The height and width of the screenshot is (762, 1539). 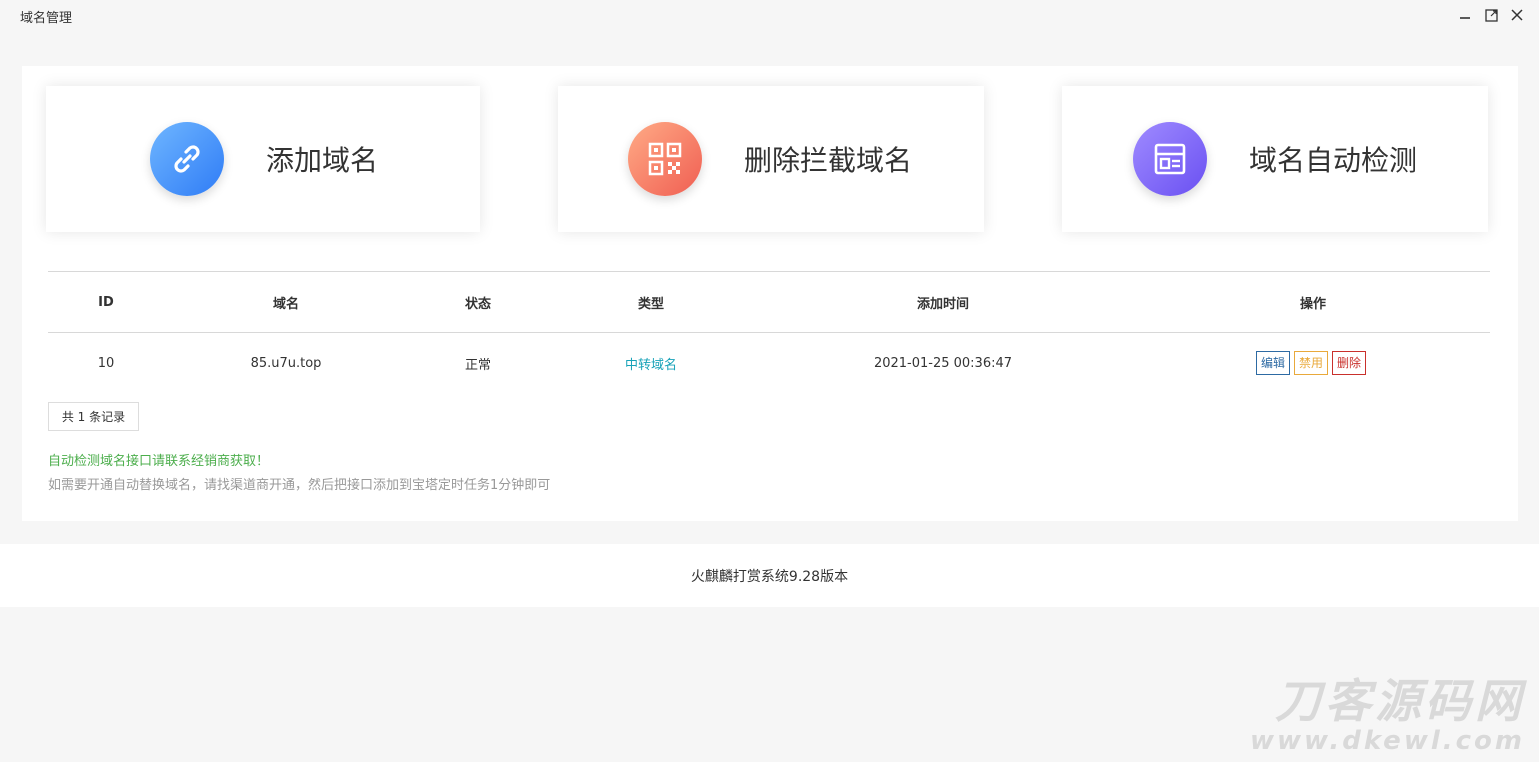 I want to click on total-records: 共 1 条记录, so click(x=93, y=416).